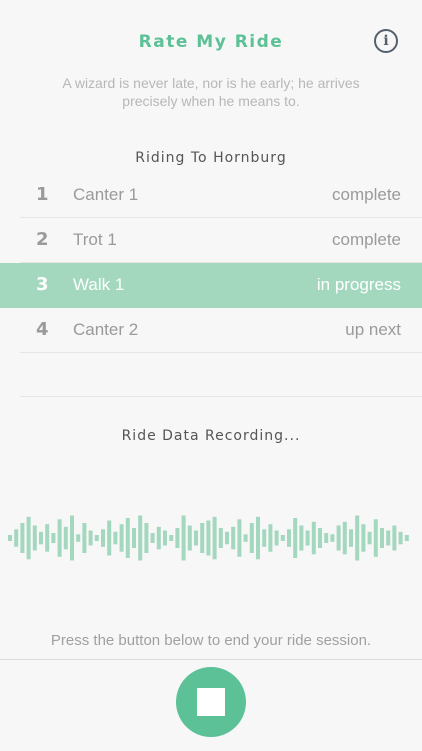 Image resolution: width=422 pixels, height=751 pixels. Describe the element at coordinates (221, 195) in the screenshot. I see `segment-row: 1 Canter 1 complete` at that location.